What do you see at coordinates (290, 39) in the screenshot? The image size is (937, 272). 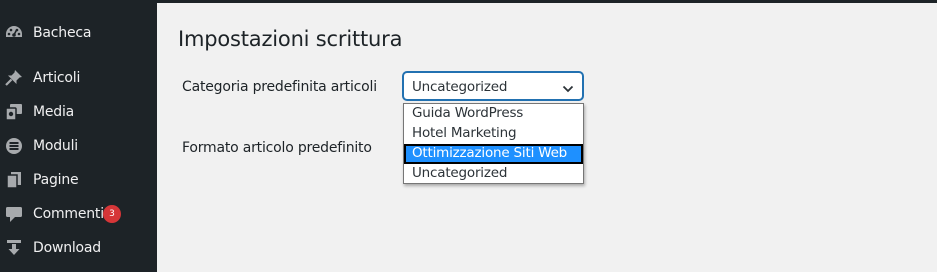 I see `page-title: Impostazioni scrittura` at bounding box center [290, 39].